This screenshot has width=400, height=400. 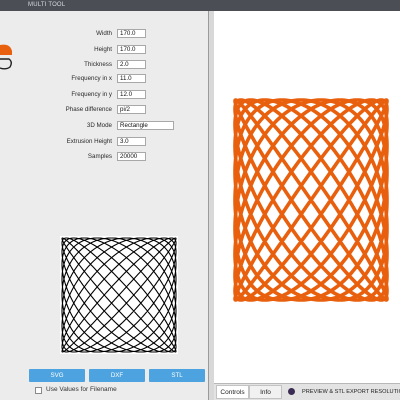 I want to click on field-input: pi/2, so click(x=131, y=109).